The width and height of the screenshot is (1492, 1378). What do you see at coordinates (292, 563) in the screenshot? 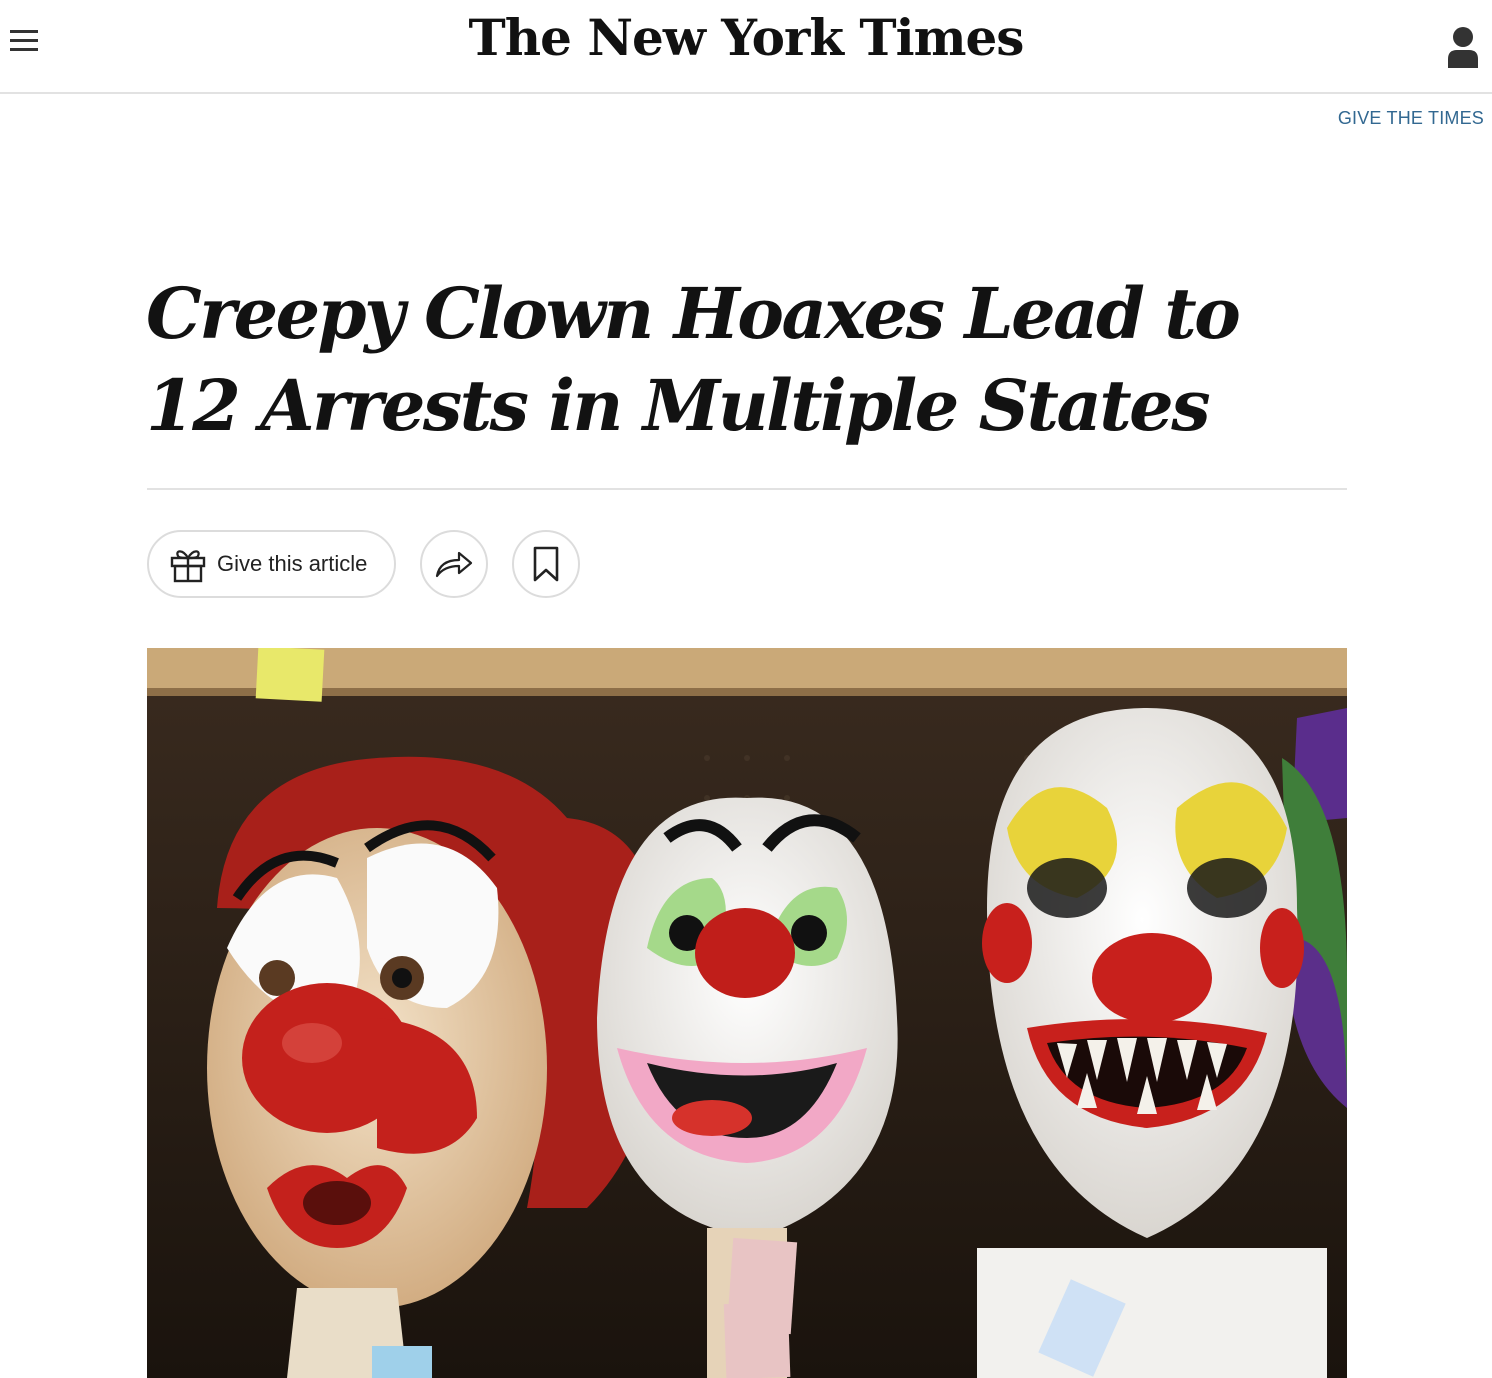
I see `give-article-label: Give this article` at bounding box center [292, 563].